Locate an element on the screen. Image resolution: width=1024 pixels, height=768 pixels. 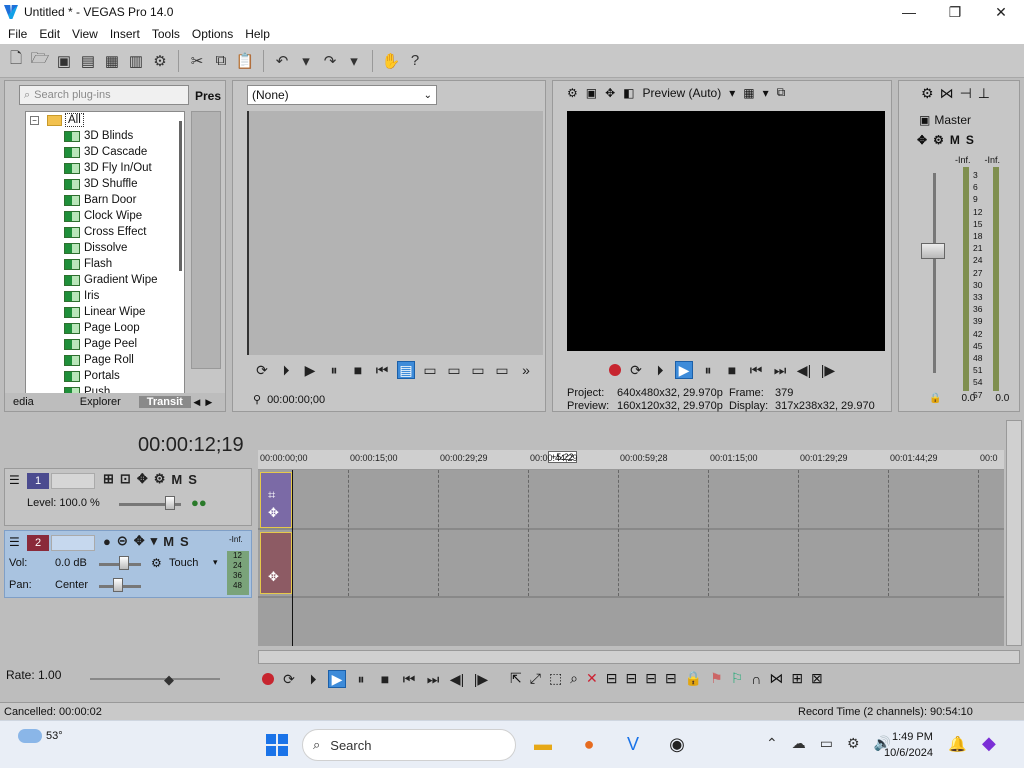
file-explorer-icon: ▬ is located at coordinates (543, 744).